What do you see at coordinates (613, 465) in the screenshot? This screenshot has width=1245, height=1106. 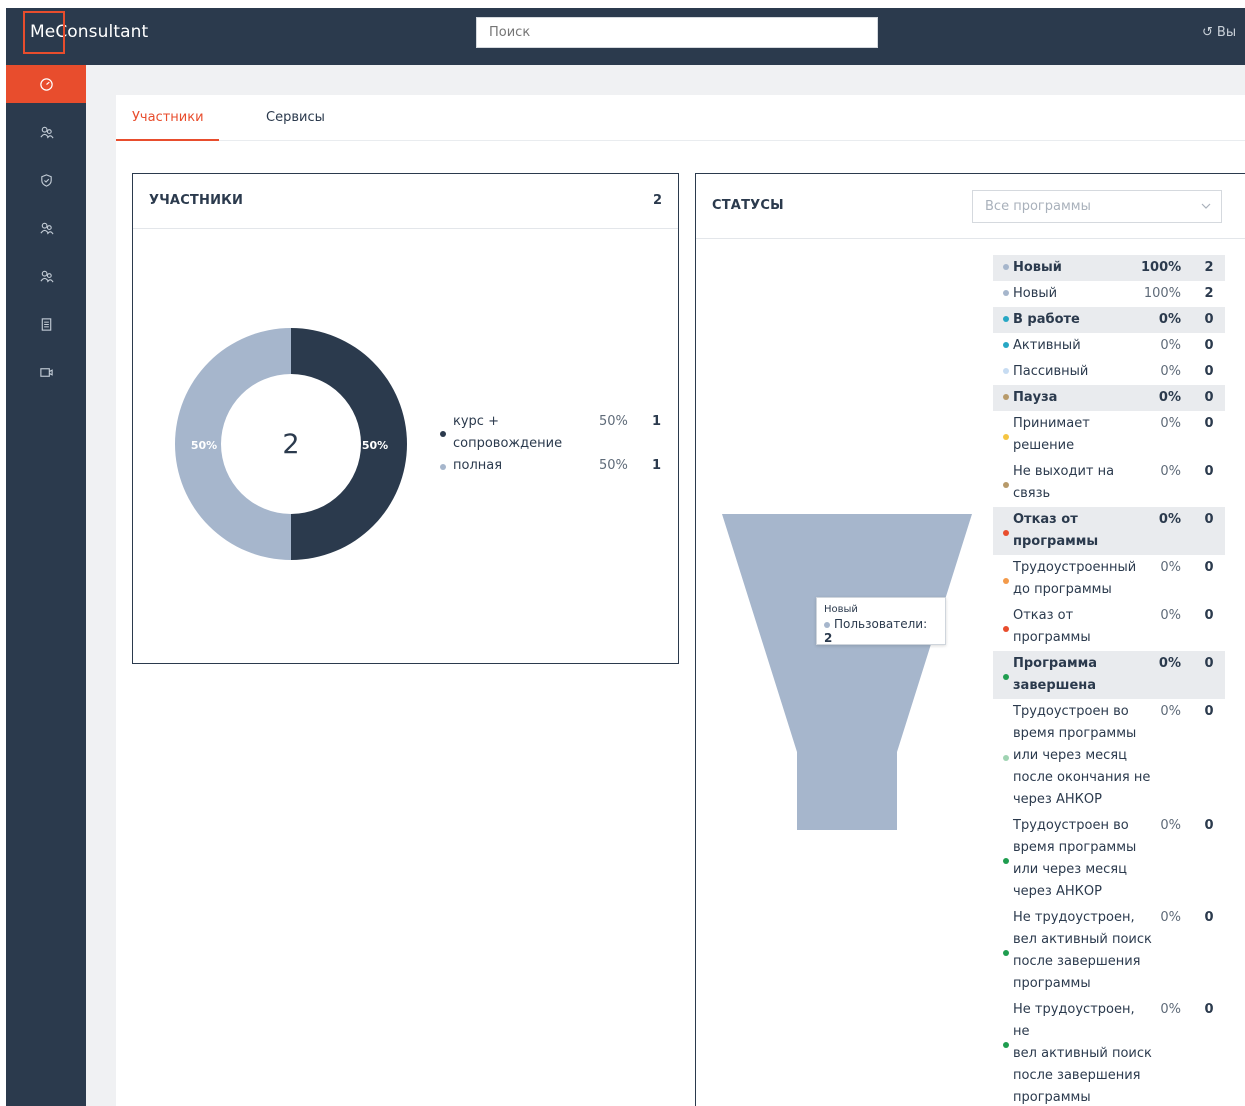 I see `legend-pct-full: 50%` at bounding box center [613, 465].